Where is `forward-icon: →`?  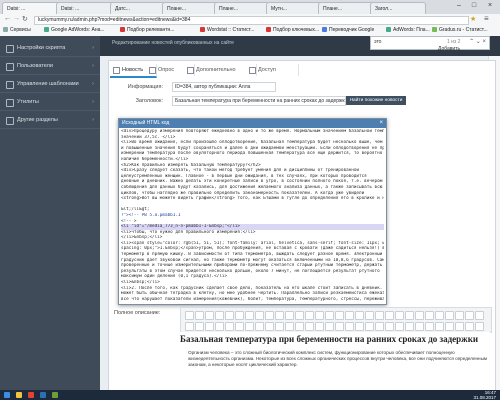
forward-icon: → is located at coordinates (16, 18).